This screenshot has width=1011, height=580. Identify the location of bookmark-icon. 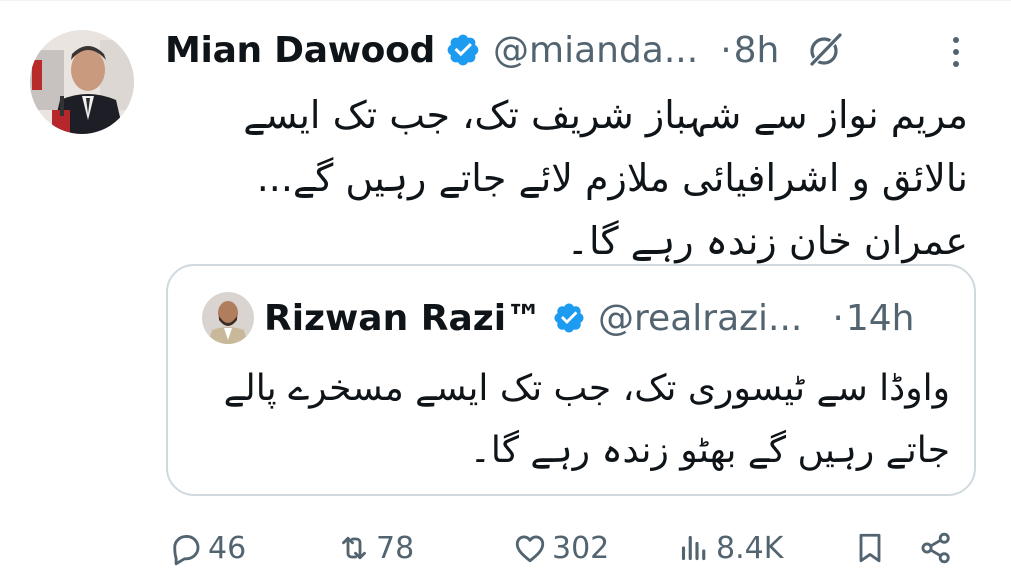
(870, 548).